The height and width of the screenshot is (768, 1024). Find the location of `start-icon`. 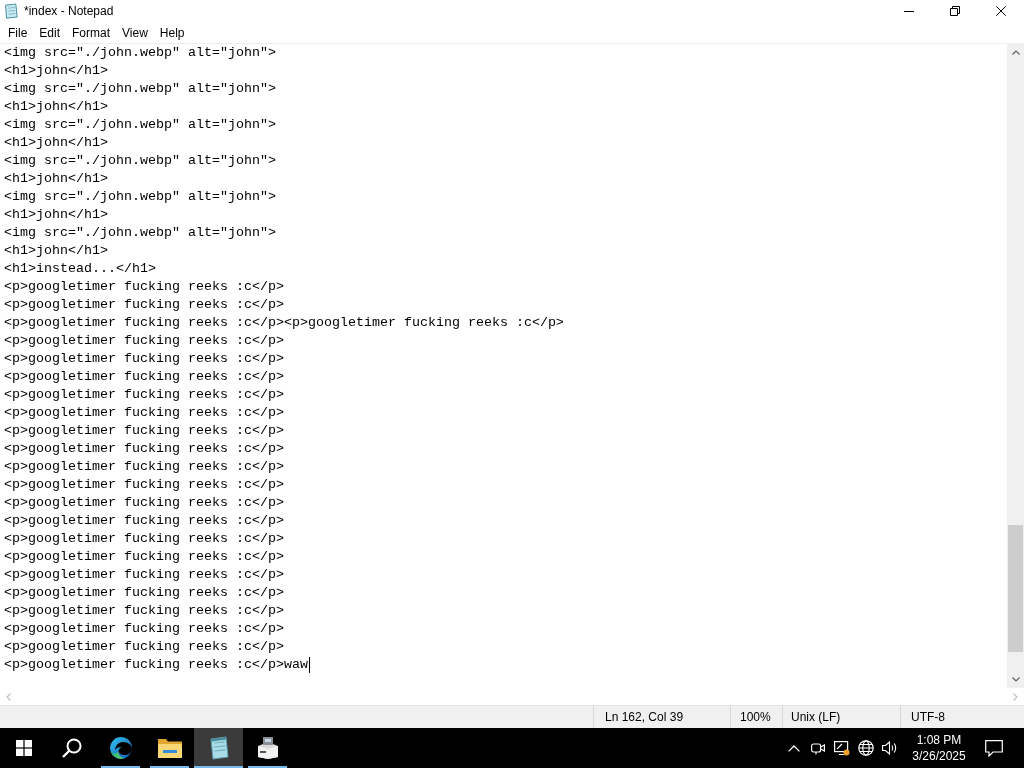

start-icon is located at coordinates (24, 748).